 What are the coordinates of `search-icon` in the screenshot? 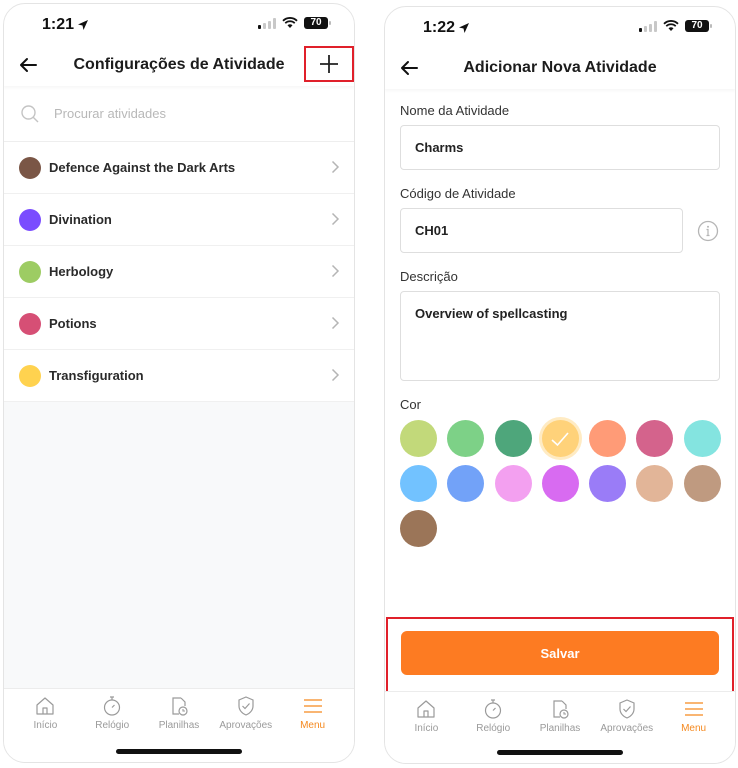 It's located at (30, 113).